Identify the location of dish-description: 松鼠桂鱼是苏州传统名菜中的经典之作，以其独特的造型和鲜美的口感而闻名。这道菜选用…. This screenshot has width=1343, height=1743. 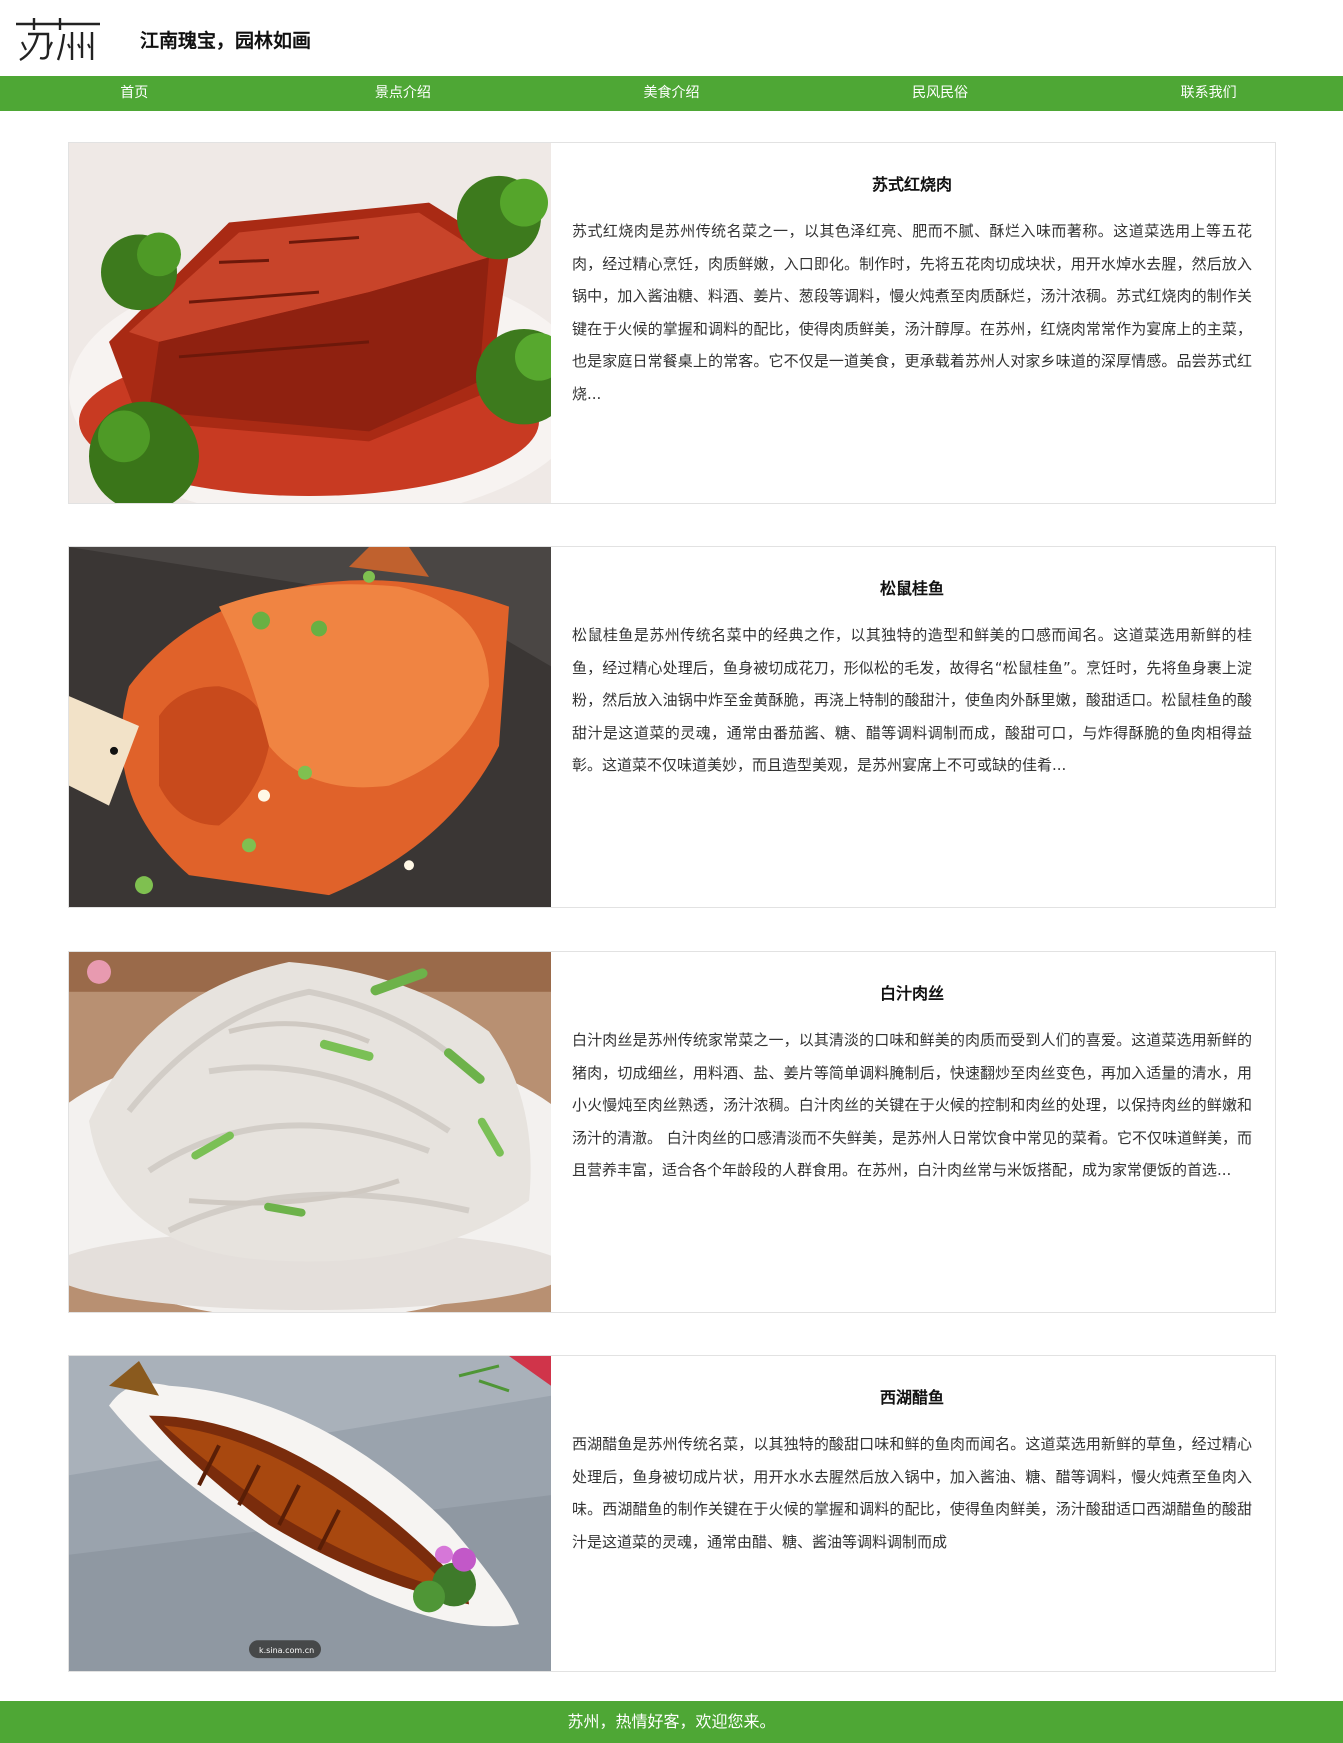
(912, 700).